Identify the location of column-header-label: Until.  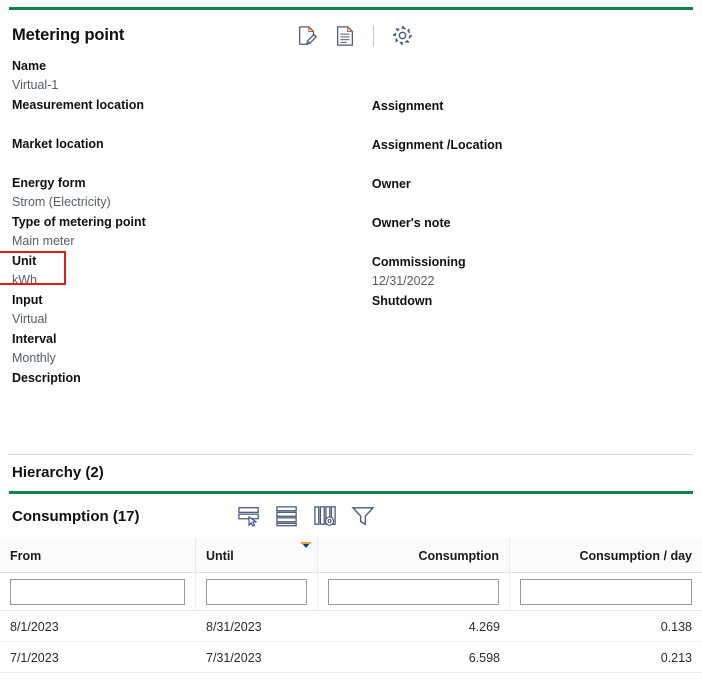
(220, 555).